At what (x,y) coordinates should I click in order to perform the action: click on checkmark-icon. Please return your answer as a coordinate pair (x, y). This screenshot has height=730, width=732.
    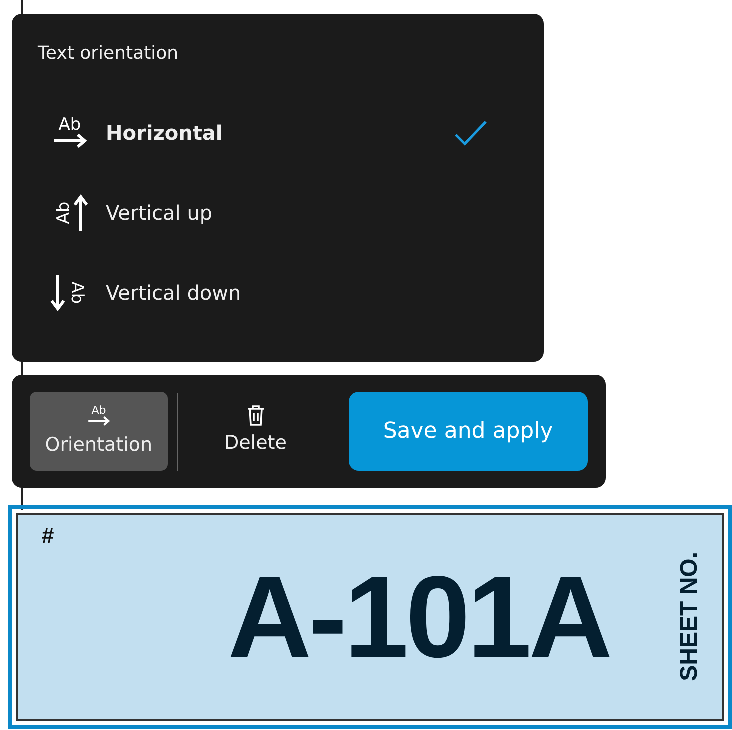
    Looking at the image, I should click on (471, 133).